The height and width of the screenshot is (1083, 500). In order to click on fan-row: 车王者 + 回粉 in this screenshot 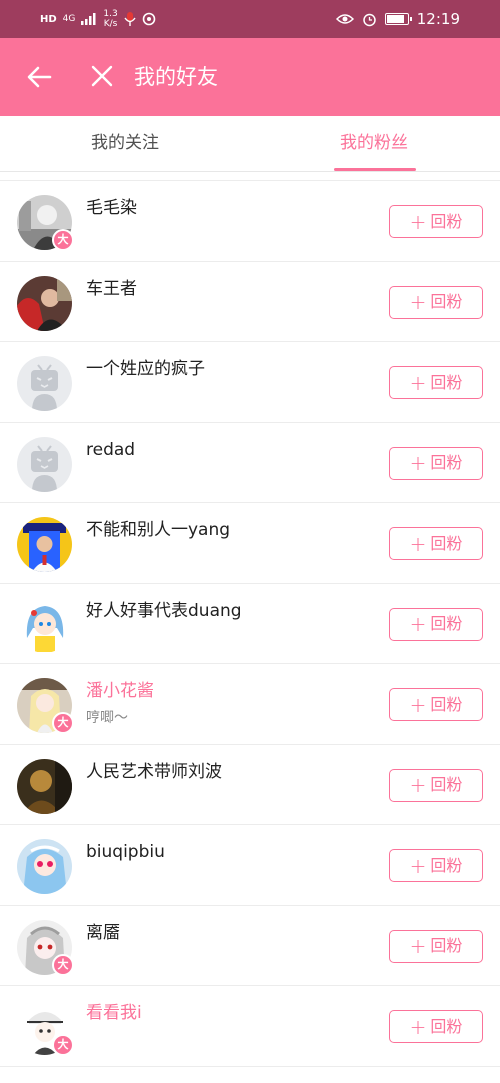, I will do `click(250, 302)`.